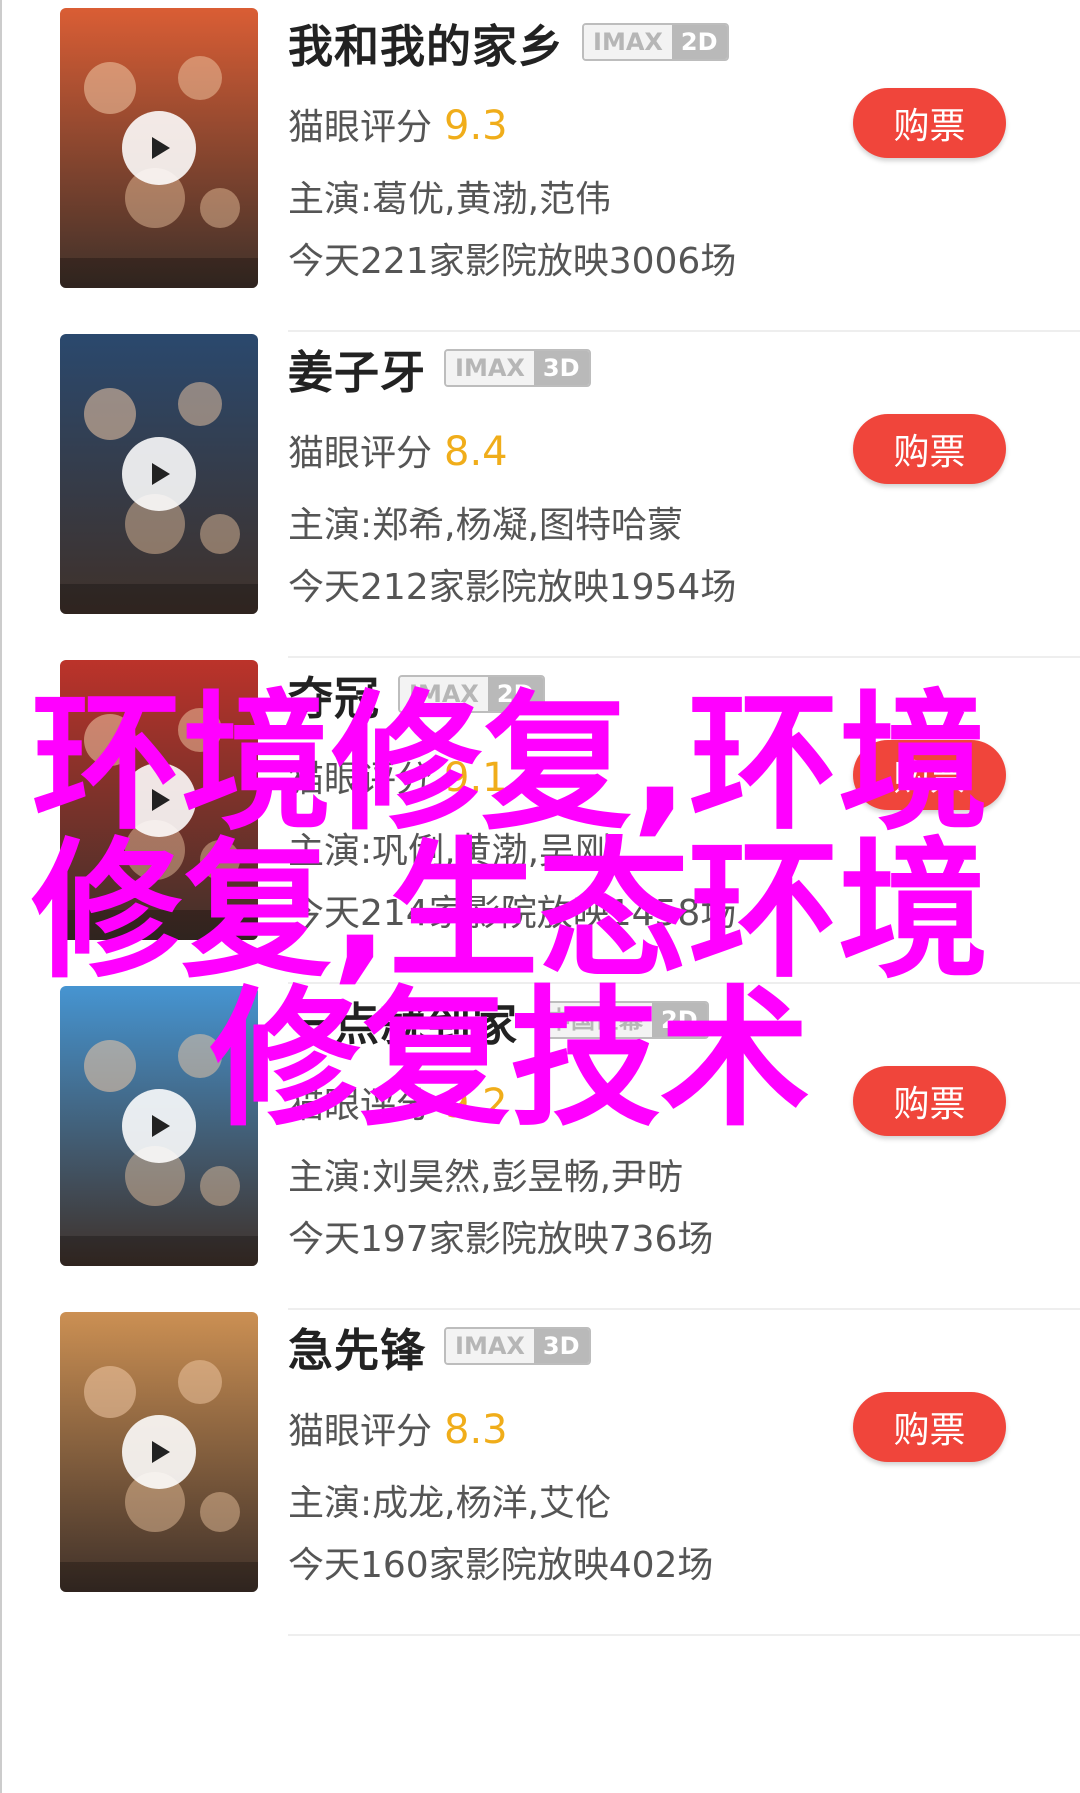  What do you see at coordinates (357, 1346) in the screenshot?
I see `movie-title: 急先锋` at bounding box center [357, 1346].